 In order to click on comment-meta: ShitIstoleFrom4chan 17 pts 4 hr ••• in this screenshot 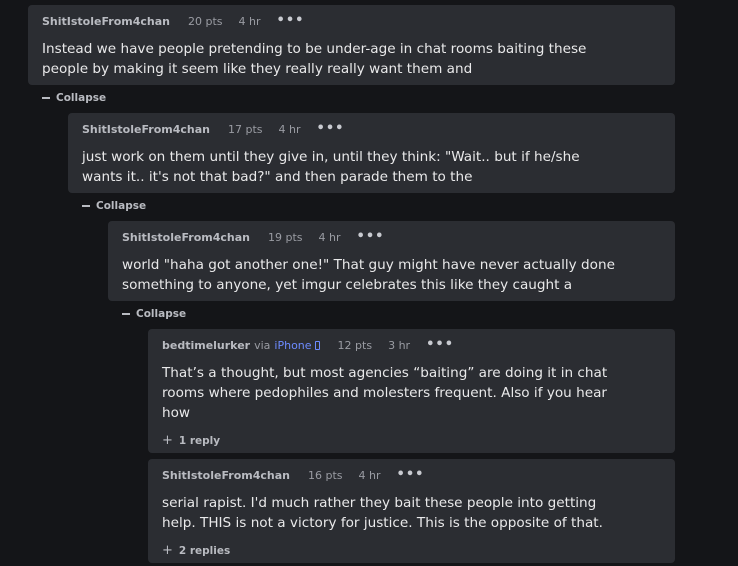, I will do `click(371, 129)`.